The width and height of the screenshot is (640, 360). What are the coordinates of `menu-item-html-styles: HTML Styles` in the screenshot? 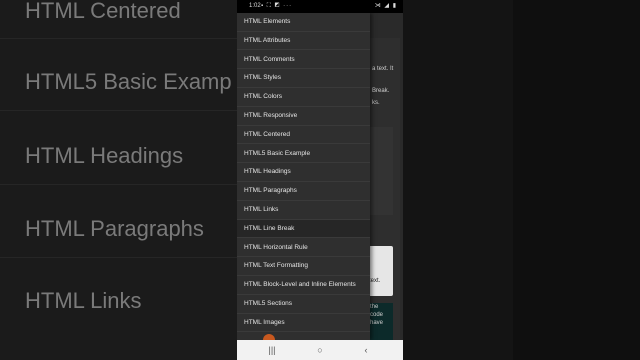 It's located at (303, 78).